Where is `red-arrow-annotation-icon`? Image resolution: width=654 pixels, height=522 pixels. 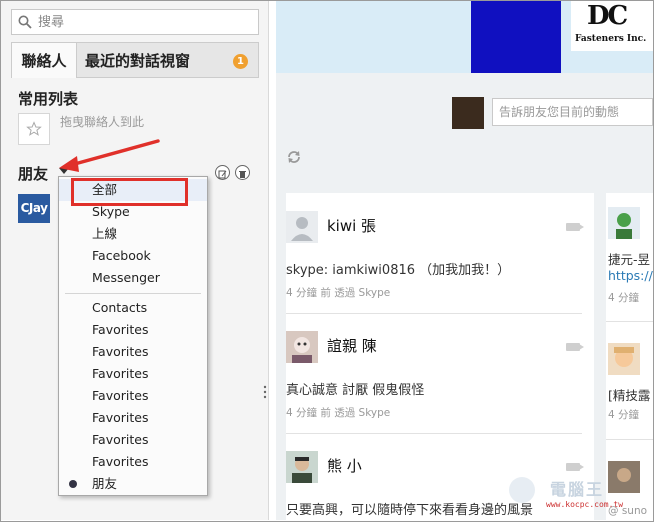
red-arrow-annotation-icon is located at coordinates (109, 155).